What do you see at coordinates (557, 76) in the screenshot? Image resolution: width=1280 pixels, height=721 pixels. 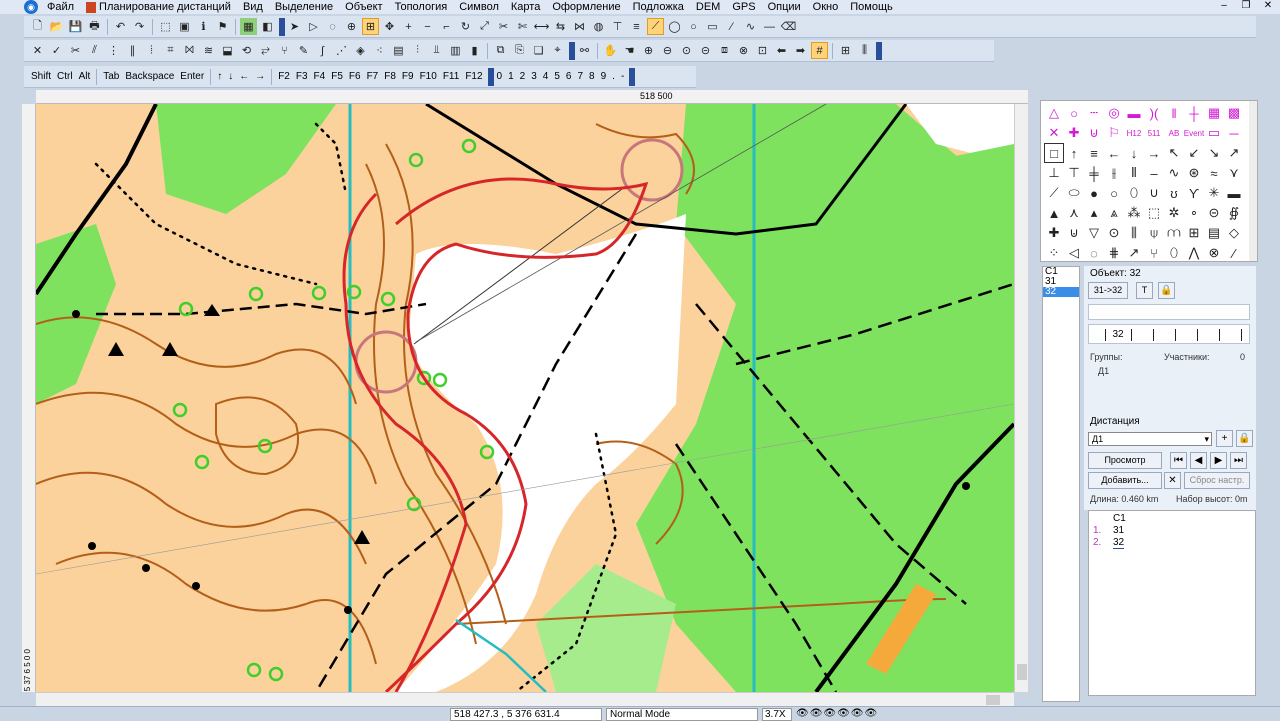 I see `key-5: 5` at bounding box center [557, 76].